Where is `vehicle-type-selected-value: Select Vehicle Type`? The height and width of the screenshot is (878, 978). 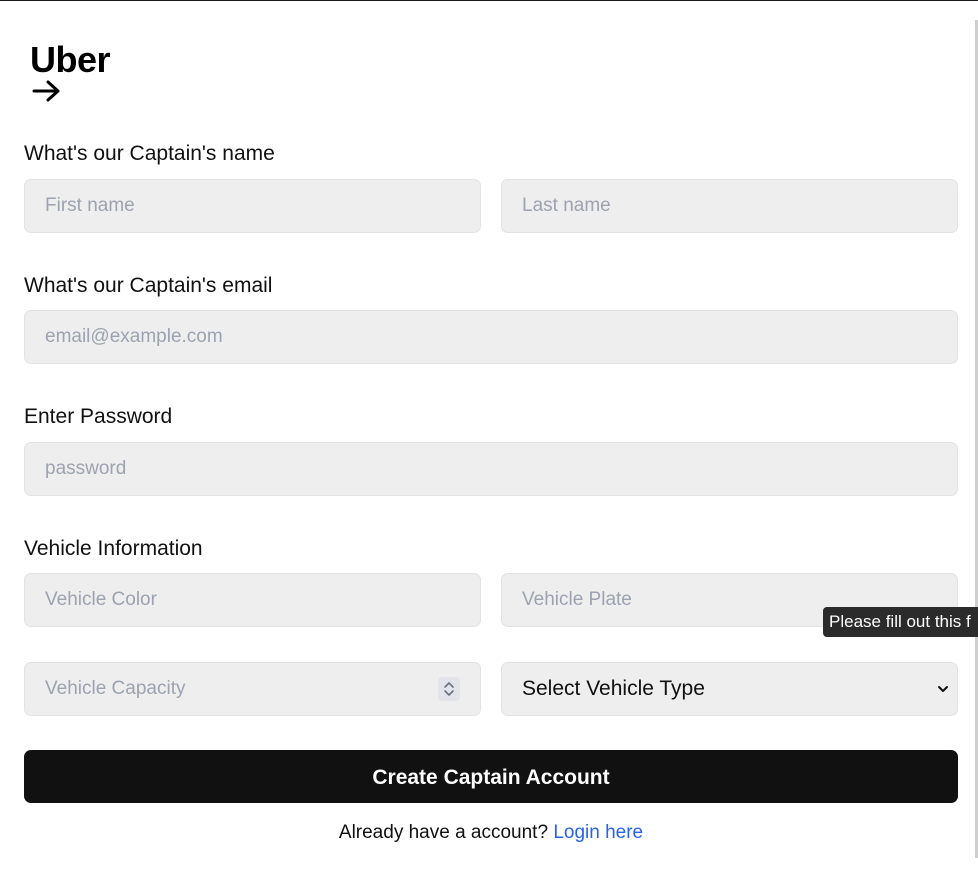 vehicle-type-selected-value: Select Vehicle Type is located at coordinates (613, 688).